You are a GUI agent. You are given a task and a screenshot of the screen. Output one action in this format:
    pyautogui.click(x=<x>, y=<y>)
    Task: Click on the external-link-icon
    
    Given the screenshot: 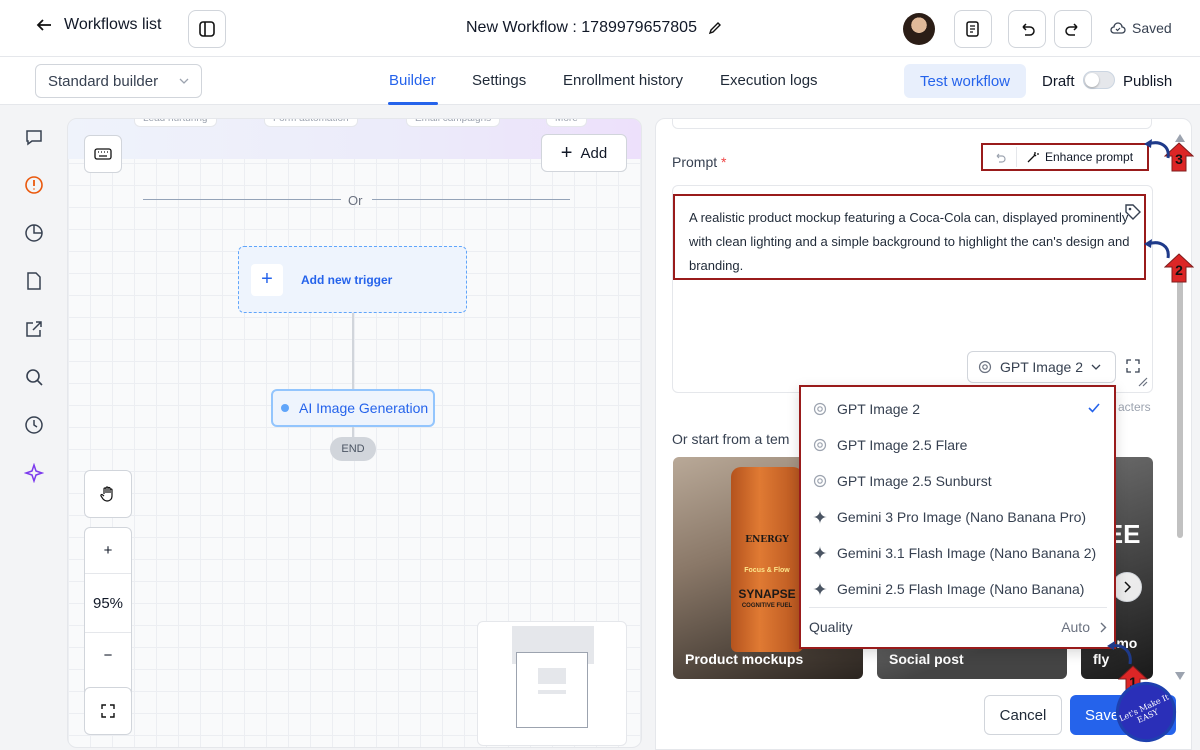 What is the action you would take?
    pyautogui.click(x=34, y=329)
    